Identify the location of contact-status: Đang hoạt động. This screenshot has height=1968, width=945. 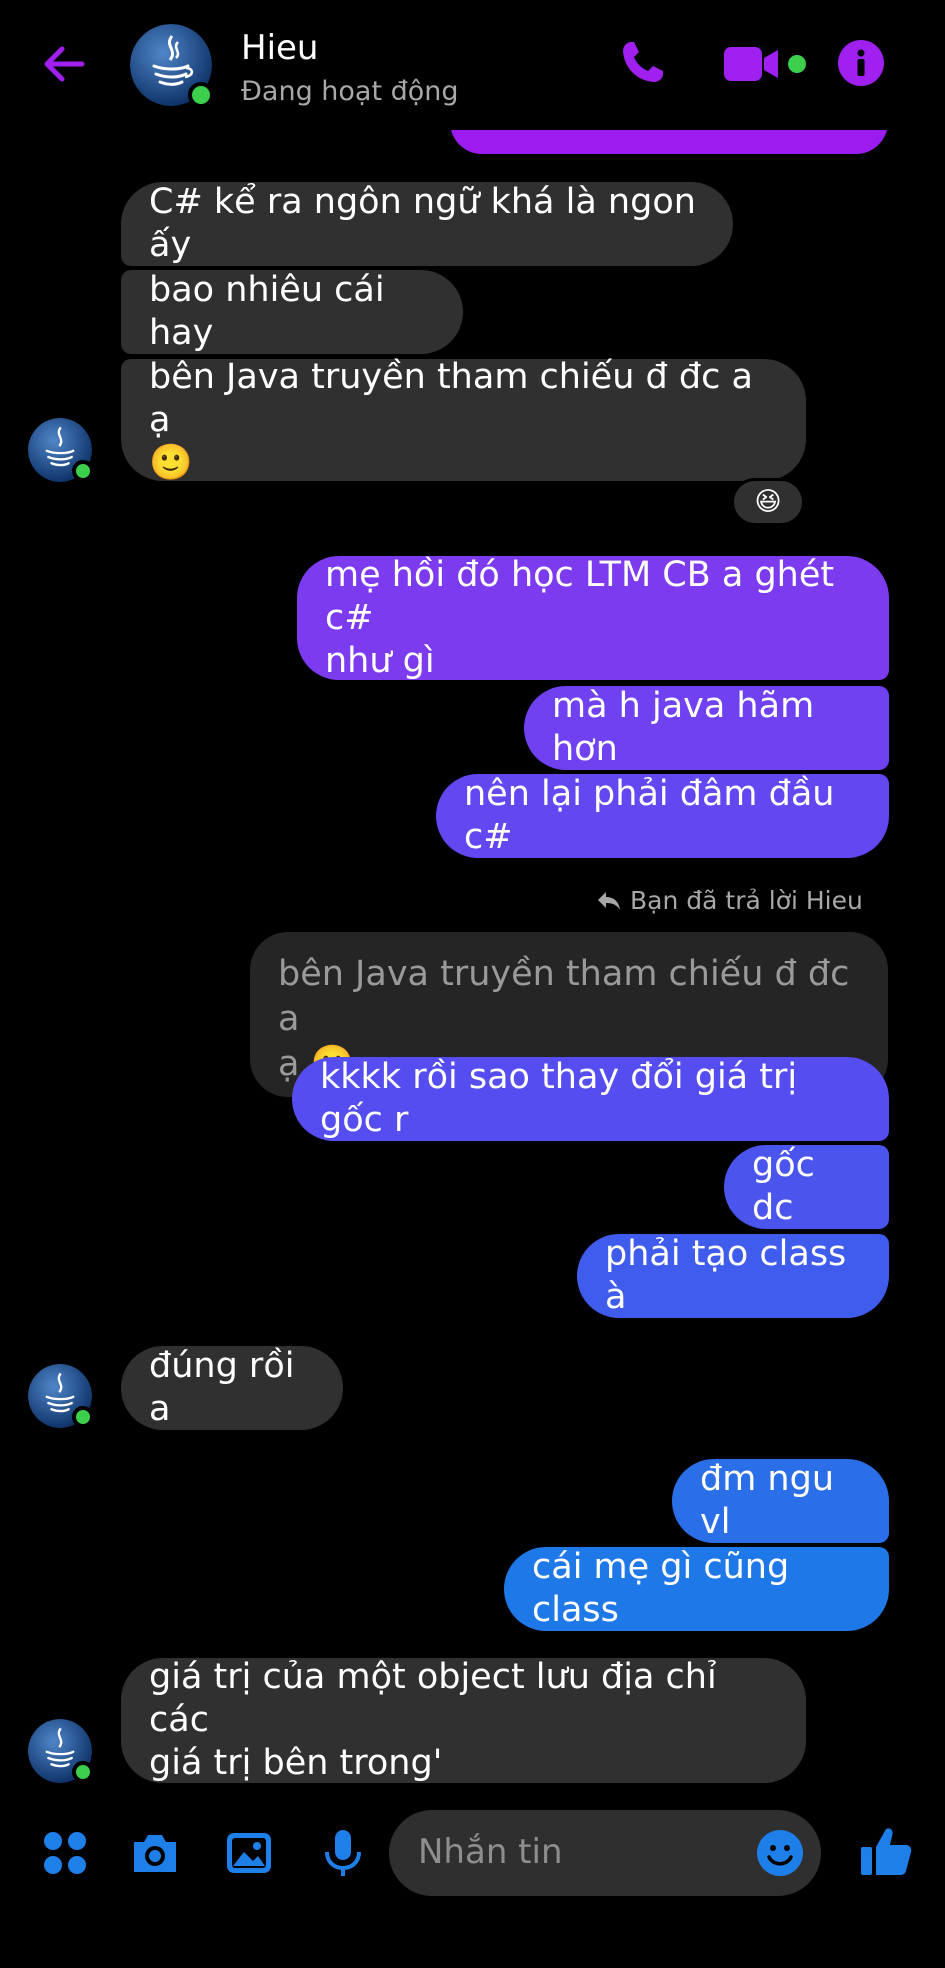
(350, 91).